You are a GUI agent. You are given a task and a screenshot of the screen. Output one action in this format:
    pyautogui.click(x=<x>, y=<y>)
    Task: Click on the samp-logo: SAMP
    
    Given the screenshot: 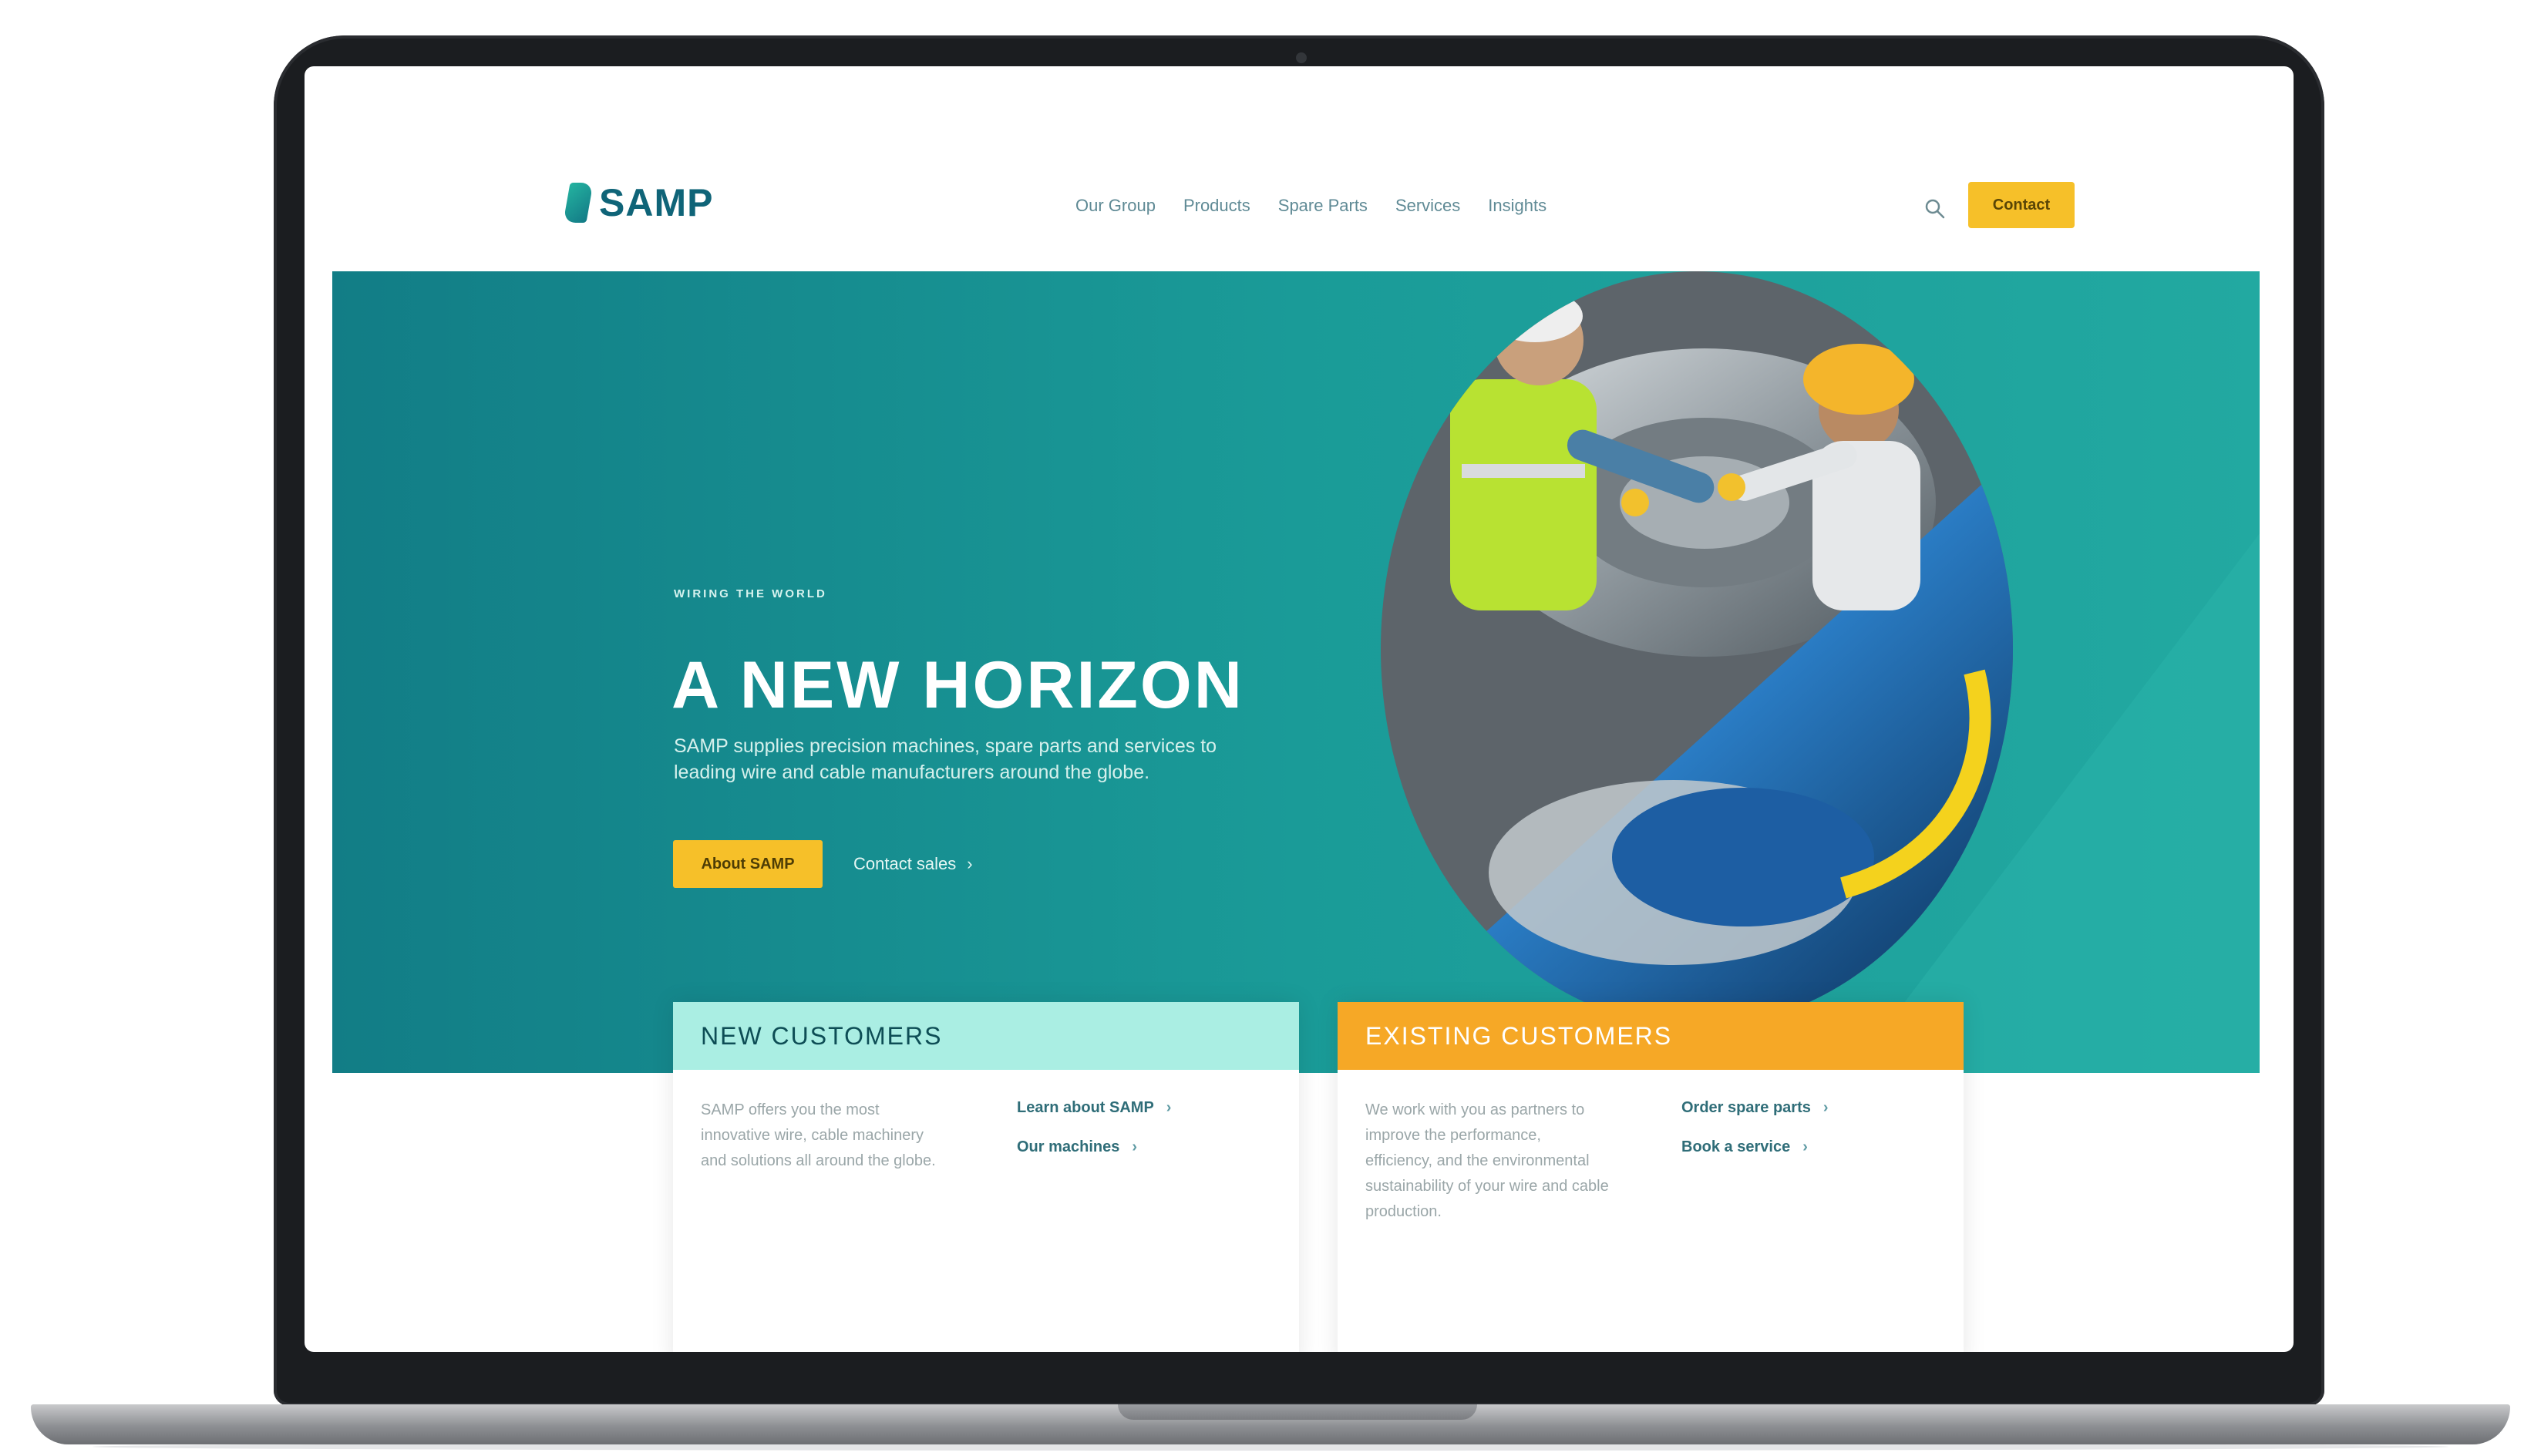 What is the action you would take?
    pyautogui.click(x=638, y=202)
    